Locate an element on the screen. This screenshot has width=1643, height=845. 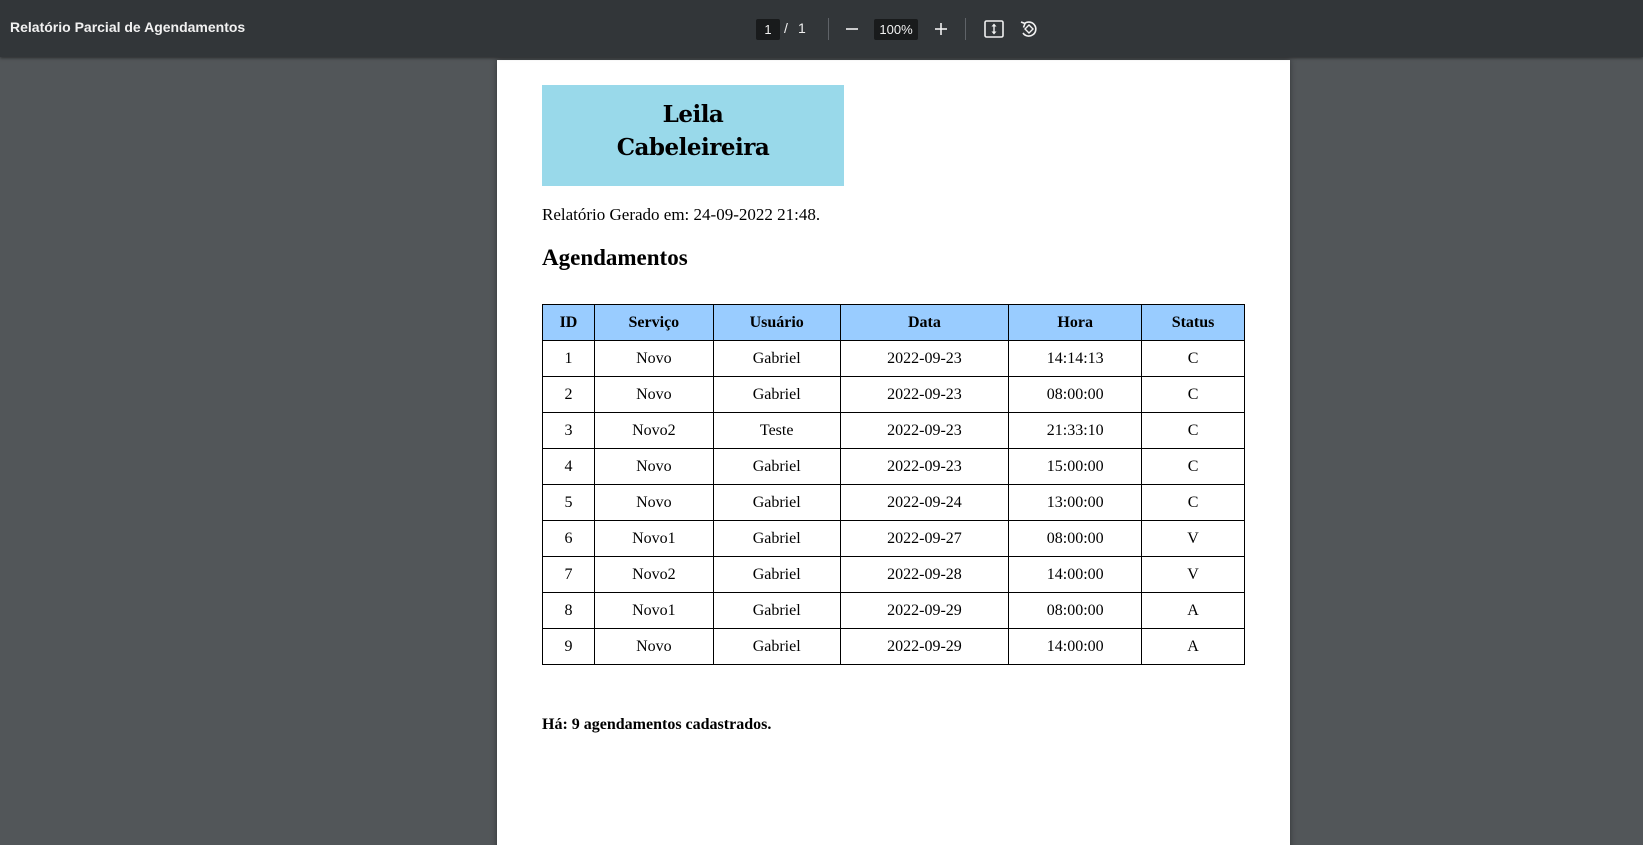
cell-id: 8 is located at coordinates (568, 610).